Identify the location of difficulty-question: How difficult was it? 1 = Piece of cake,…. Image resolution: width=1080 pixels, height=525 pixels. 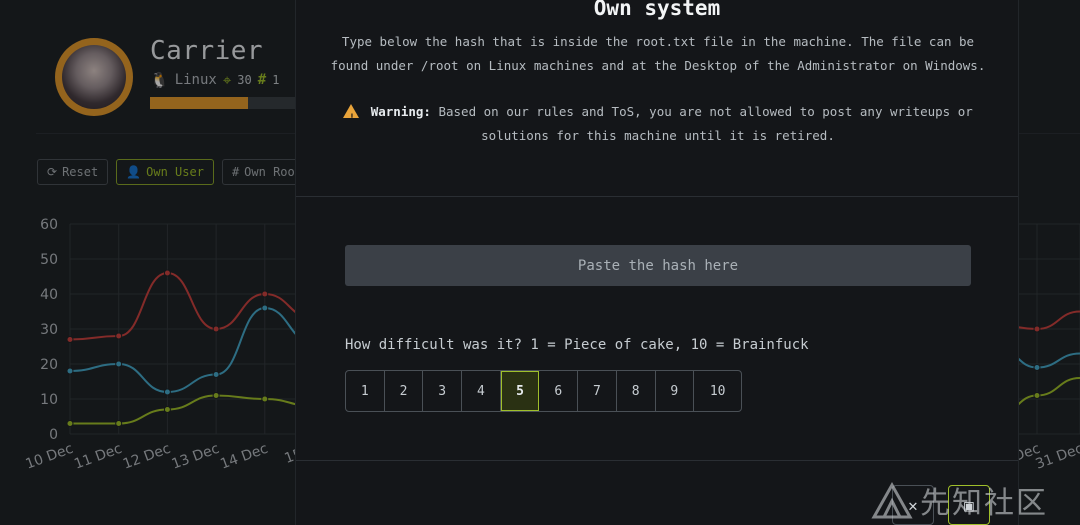
(577, 345).